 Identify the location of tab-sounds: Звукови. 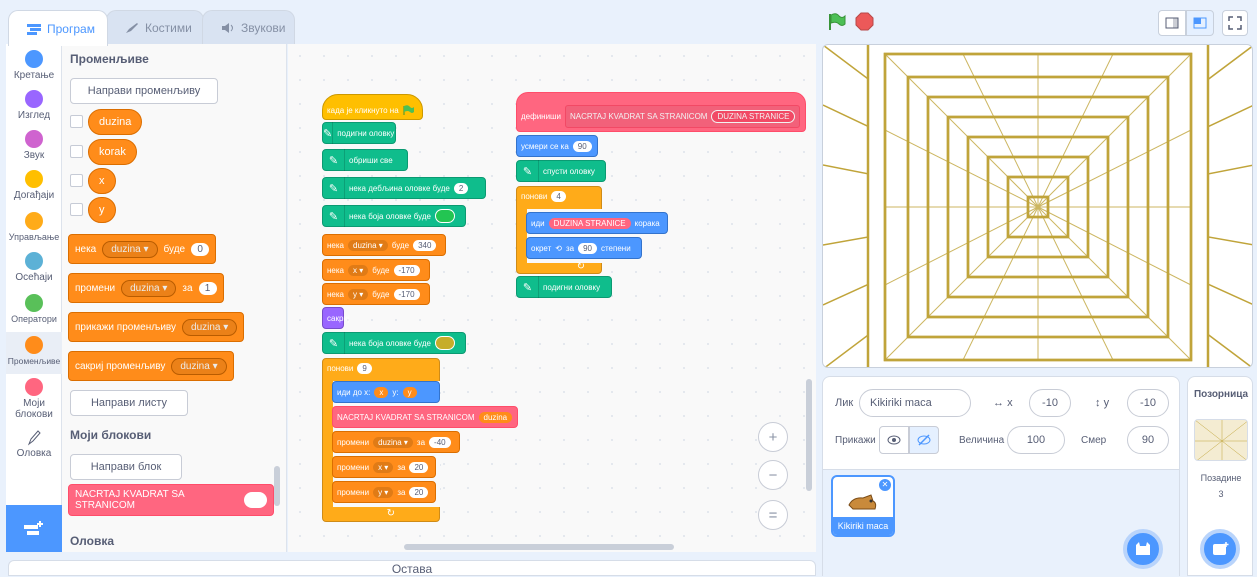
(248, 27).